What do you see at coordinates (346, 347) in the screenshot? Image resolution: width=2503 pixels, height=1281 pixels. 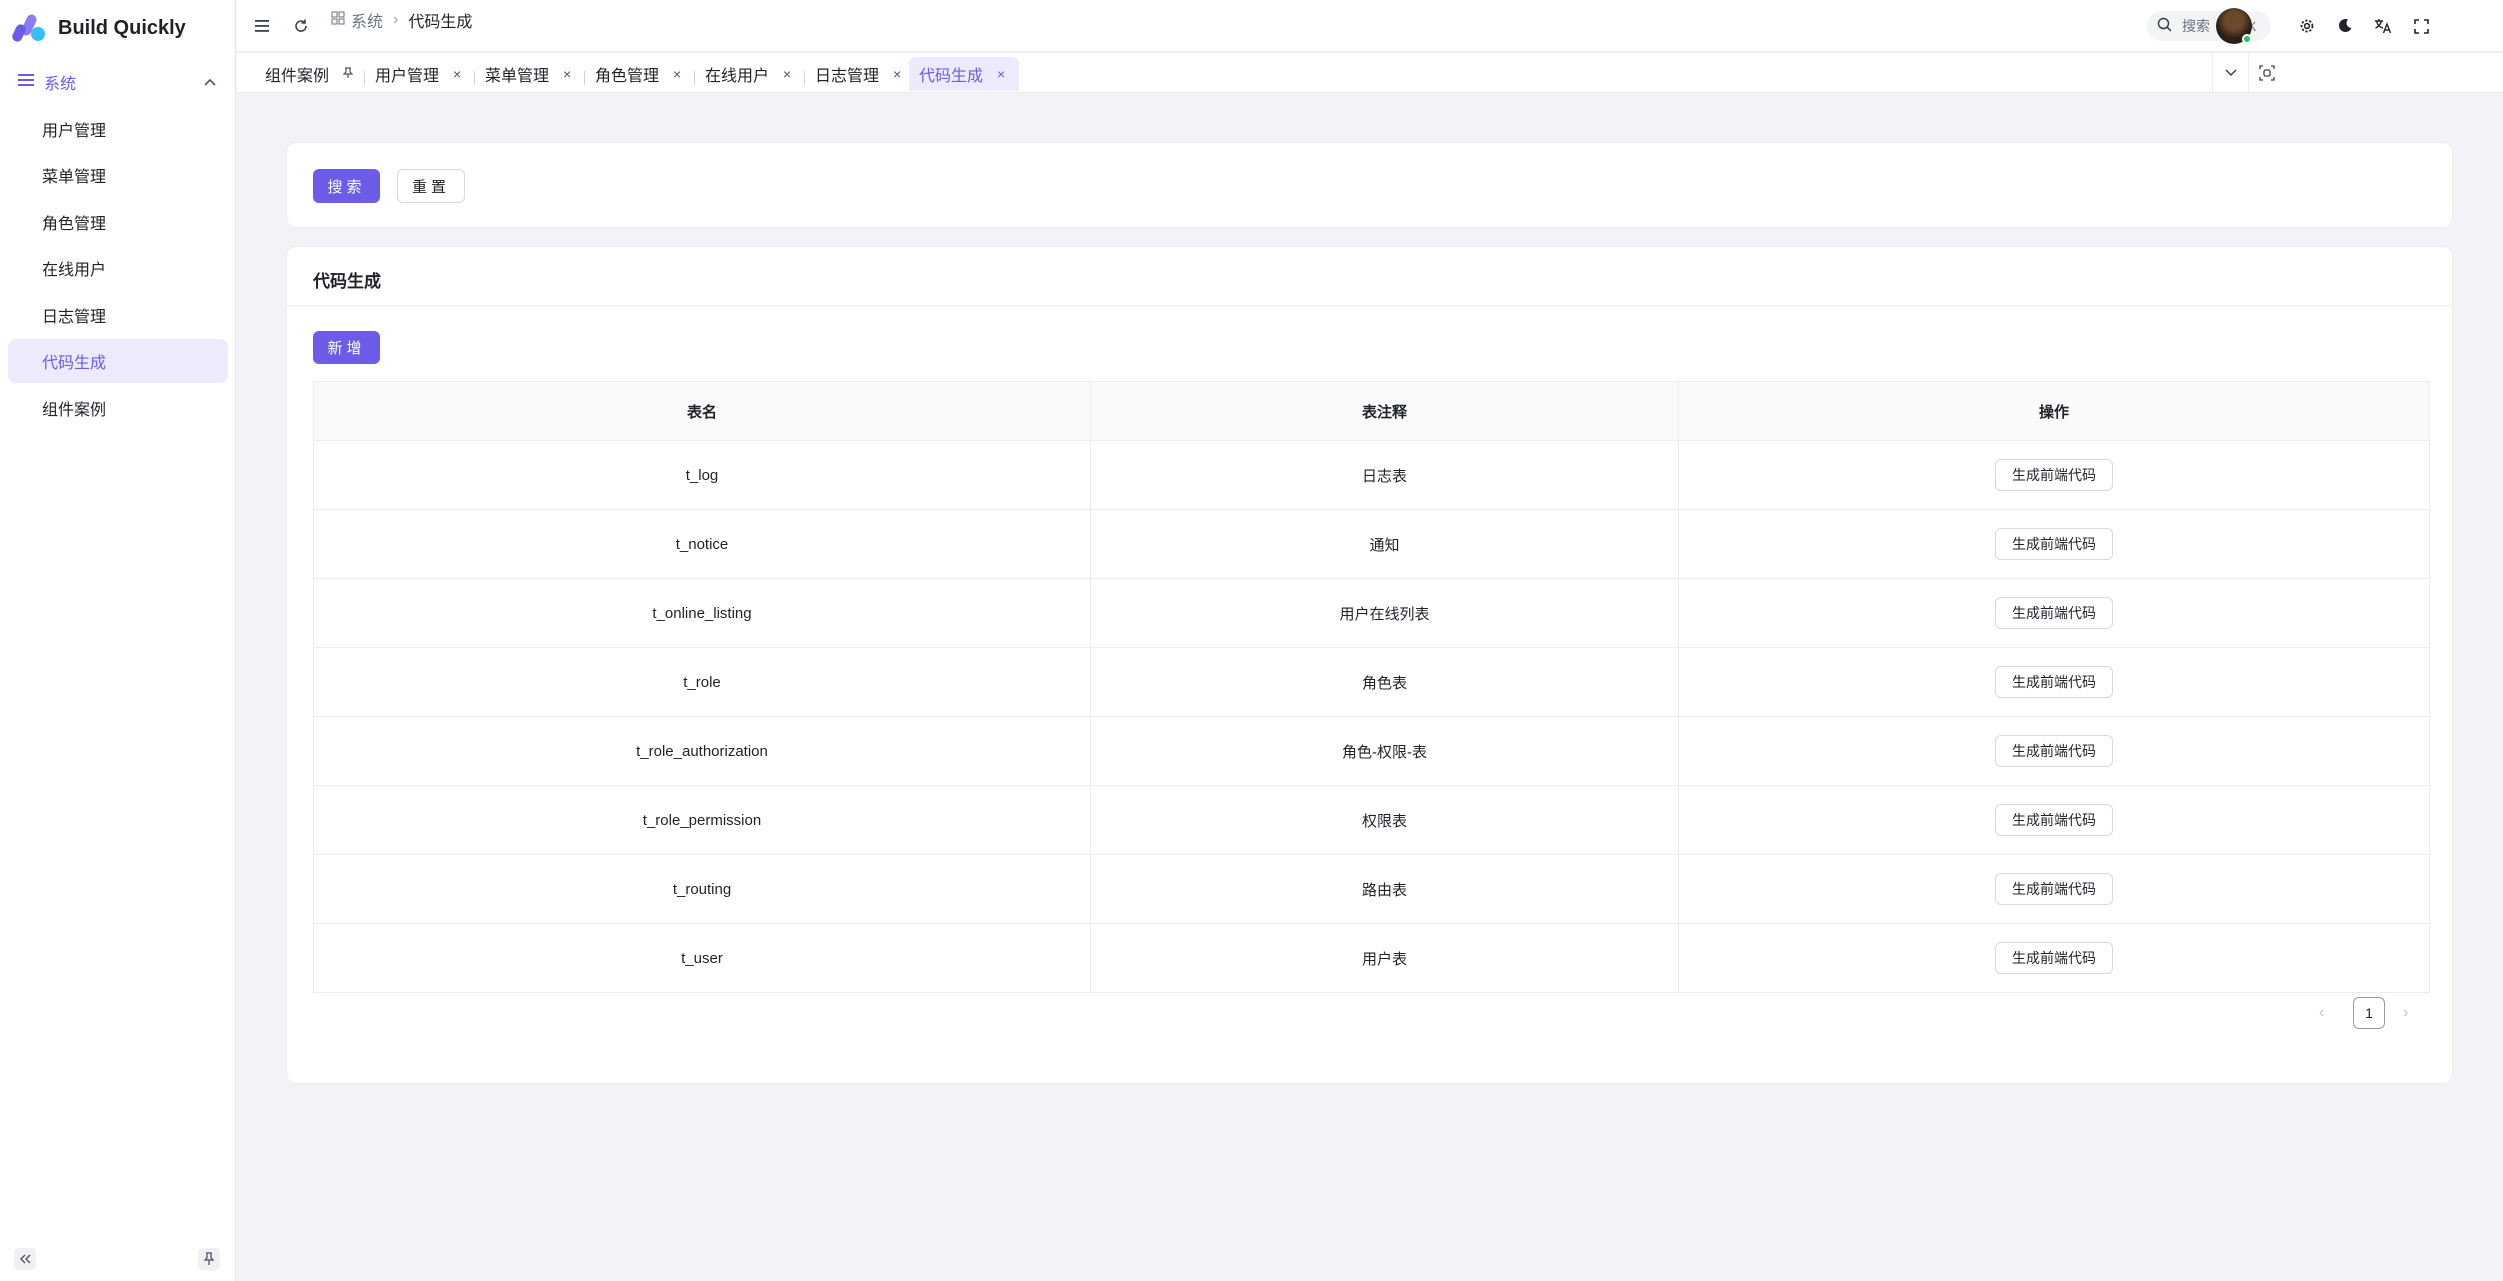 I see `add-button: 新增` at bounding box center [346, 347].